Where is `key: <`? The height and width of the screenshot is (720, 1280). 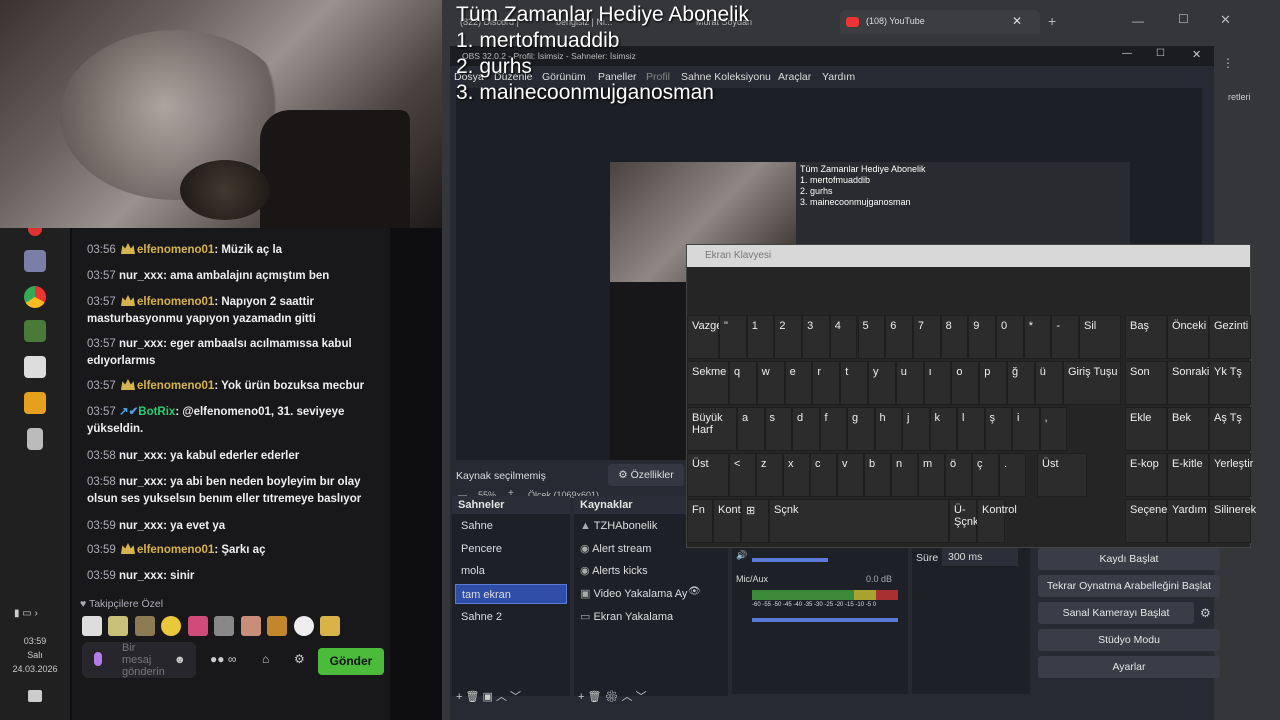
key: < is located at coordinates (742, 475).